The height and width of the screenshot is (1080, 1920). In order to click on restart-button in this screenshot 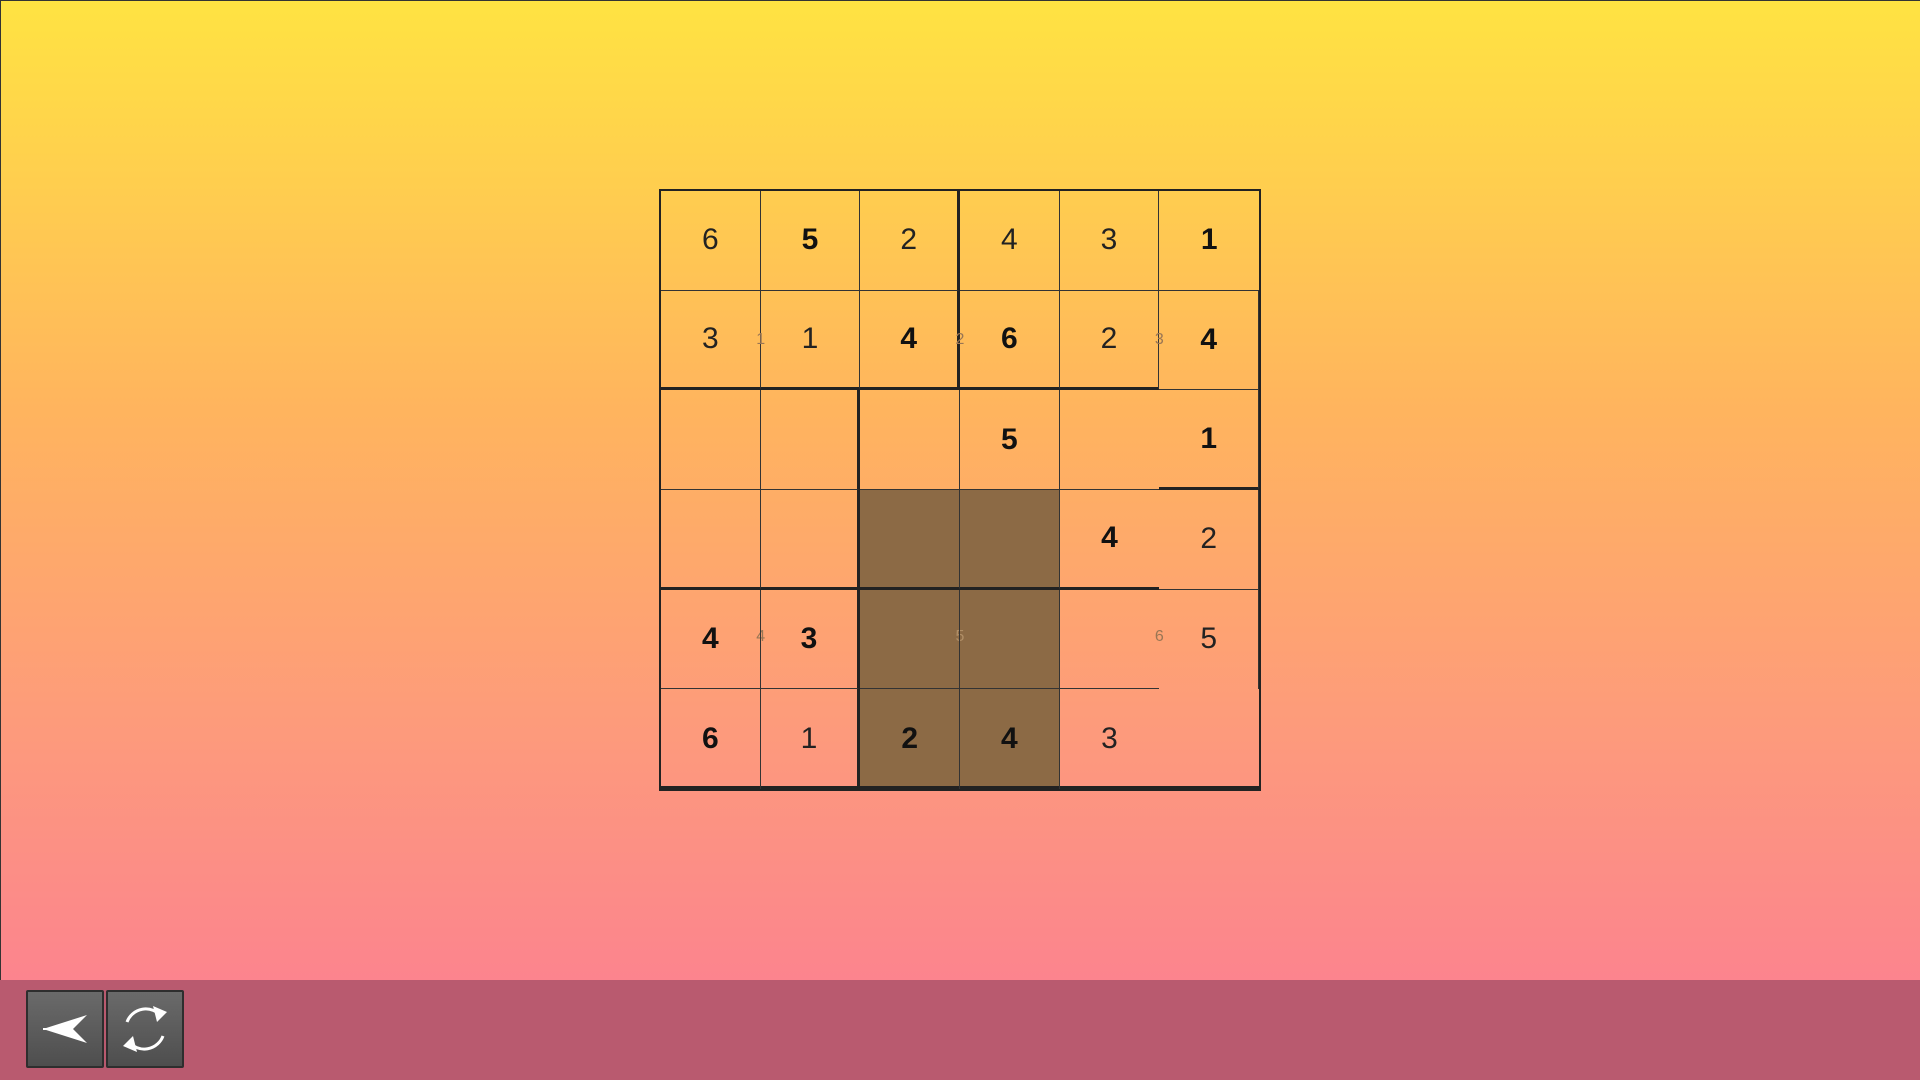, I will do `click(145, 1029)`.